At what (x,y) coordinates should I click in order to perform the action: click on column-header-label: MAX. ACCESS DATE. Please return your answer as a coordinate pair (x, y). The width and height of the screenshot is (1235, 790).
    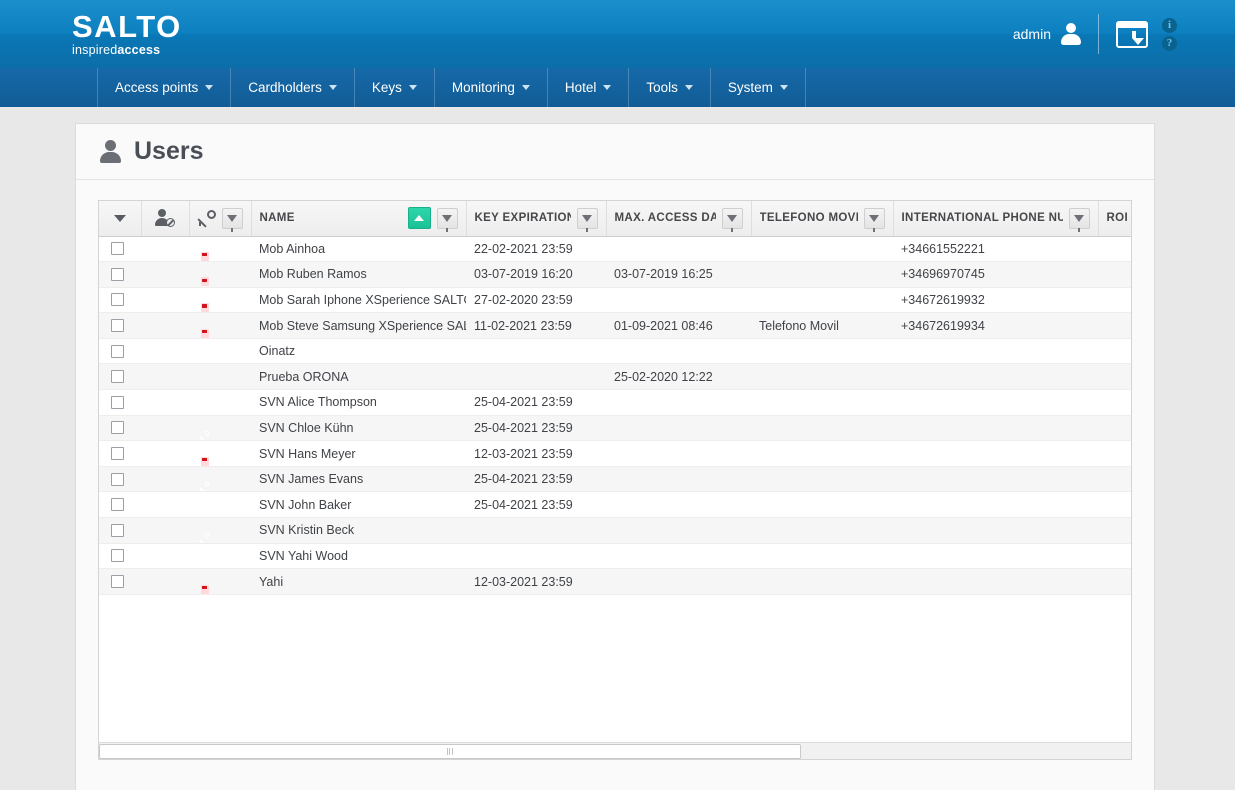
    Looking at the image, I should click on (665, 218).